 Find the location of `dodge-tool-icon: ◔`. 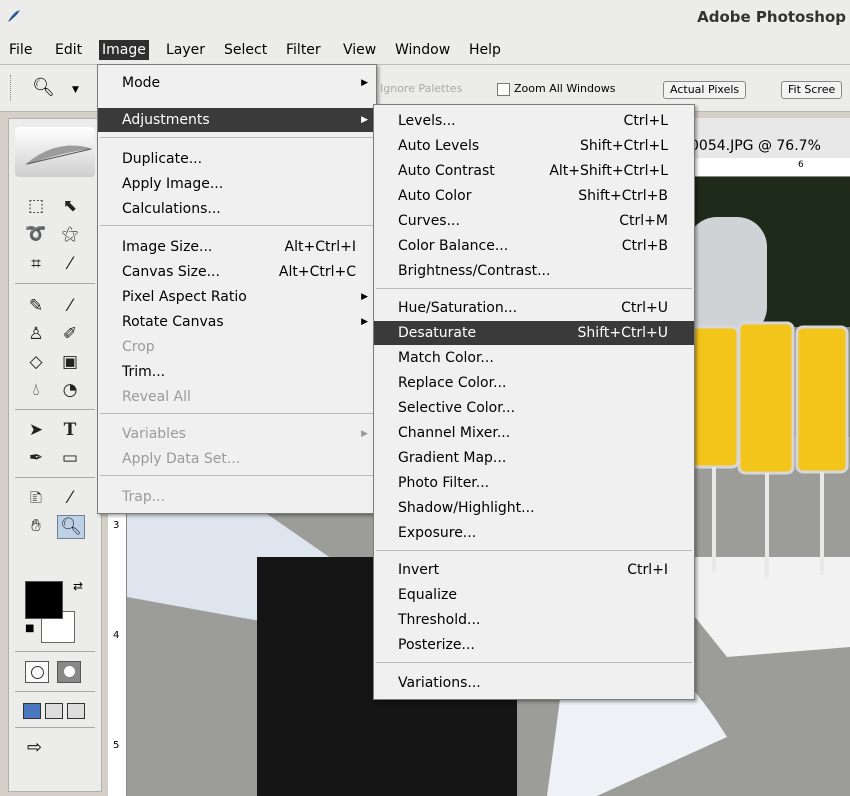

dodge-tool-icon: ◔ is located at coordinates (70, 390).